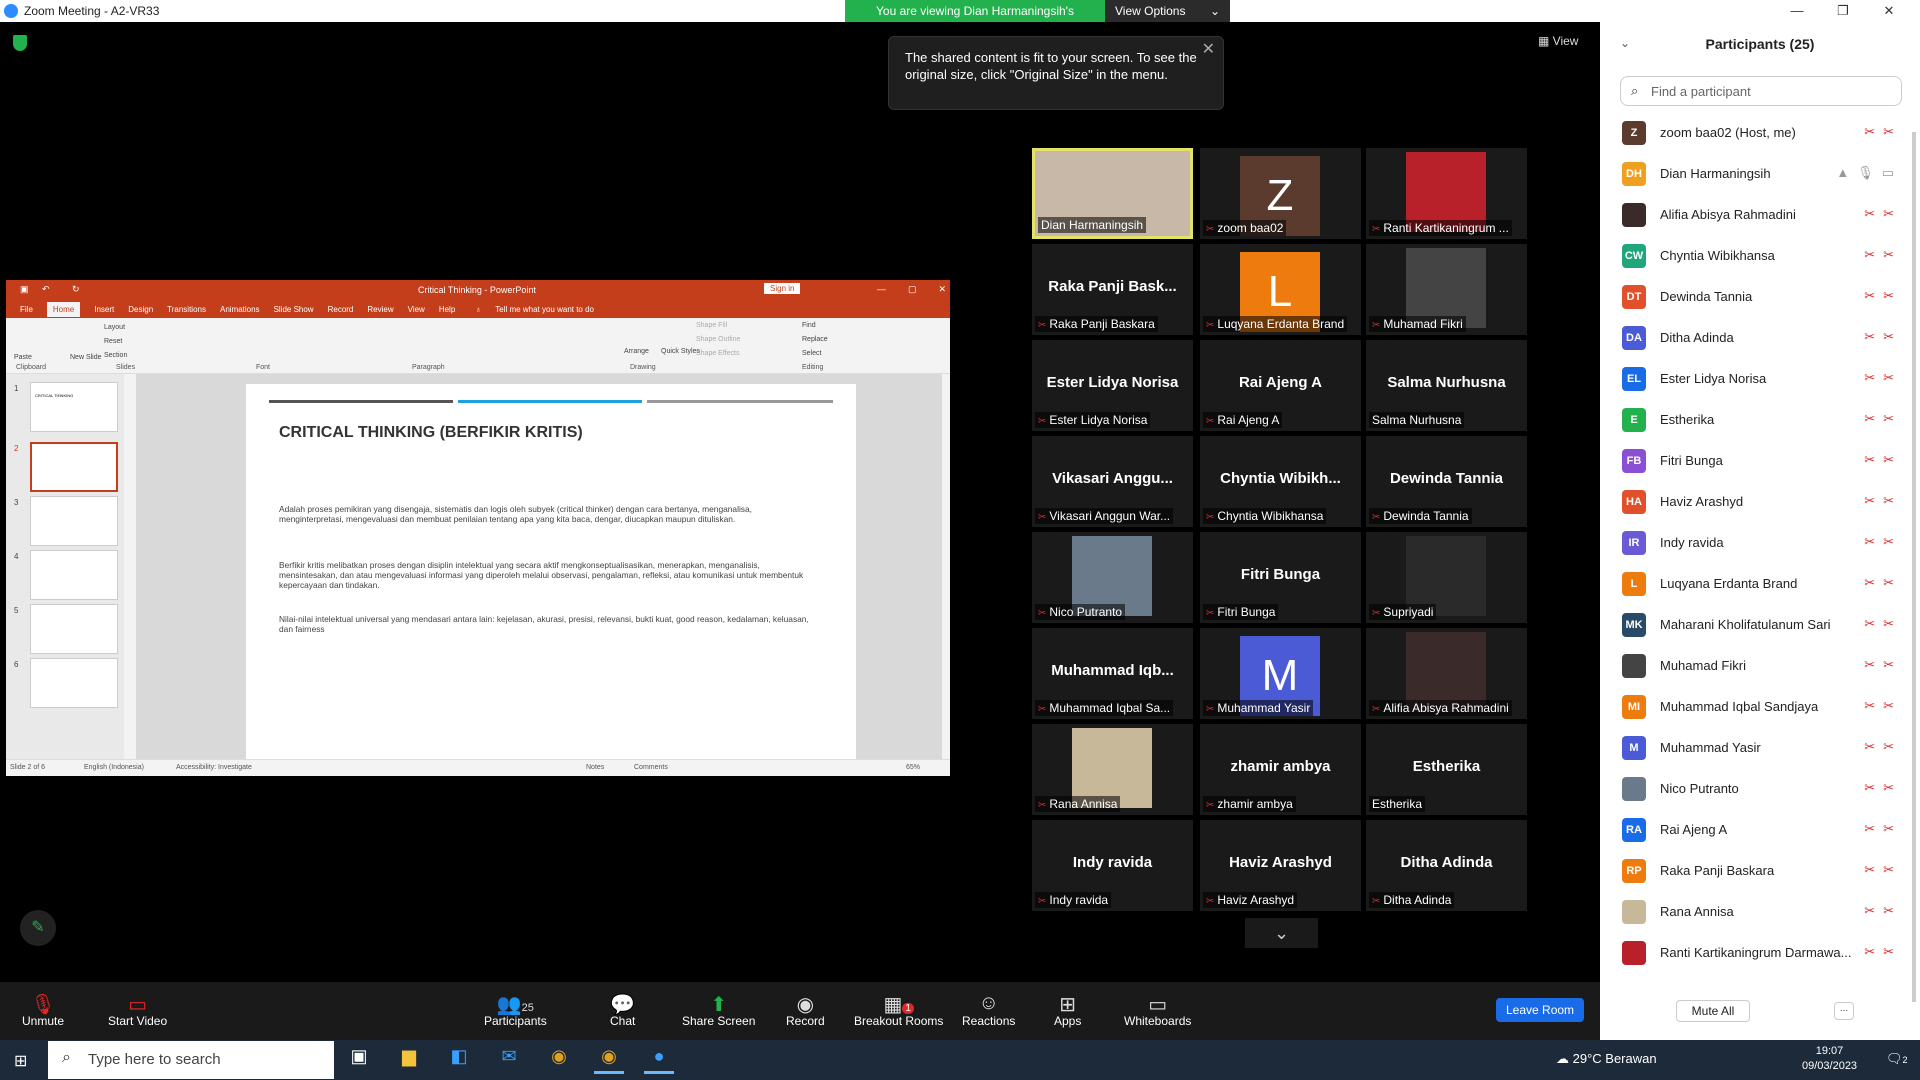  What do you see at coordinates (1762, 460) in the screenshot?
I see `participant-row: FB Fitri Bunga ✂✂` at bounding box center [1762, 460].